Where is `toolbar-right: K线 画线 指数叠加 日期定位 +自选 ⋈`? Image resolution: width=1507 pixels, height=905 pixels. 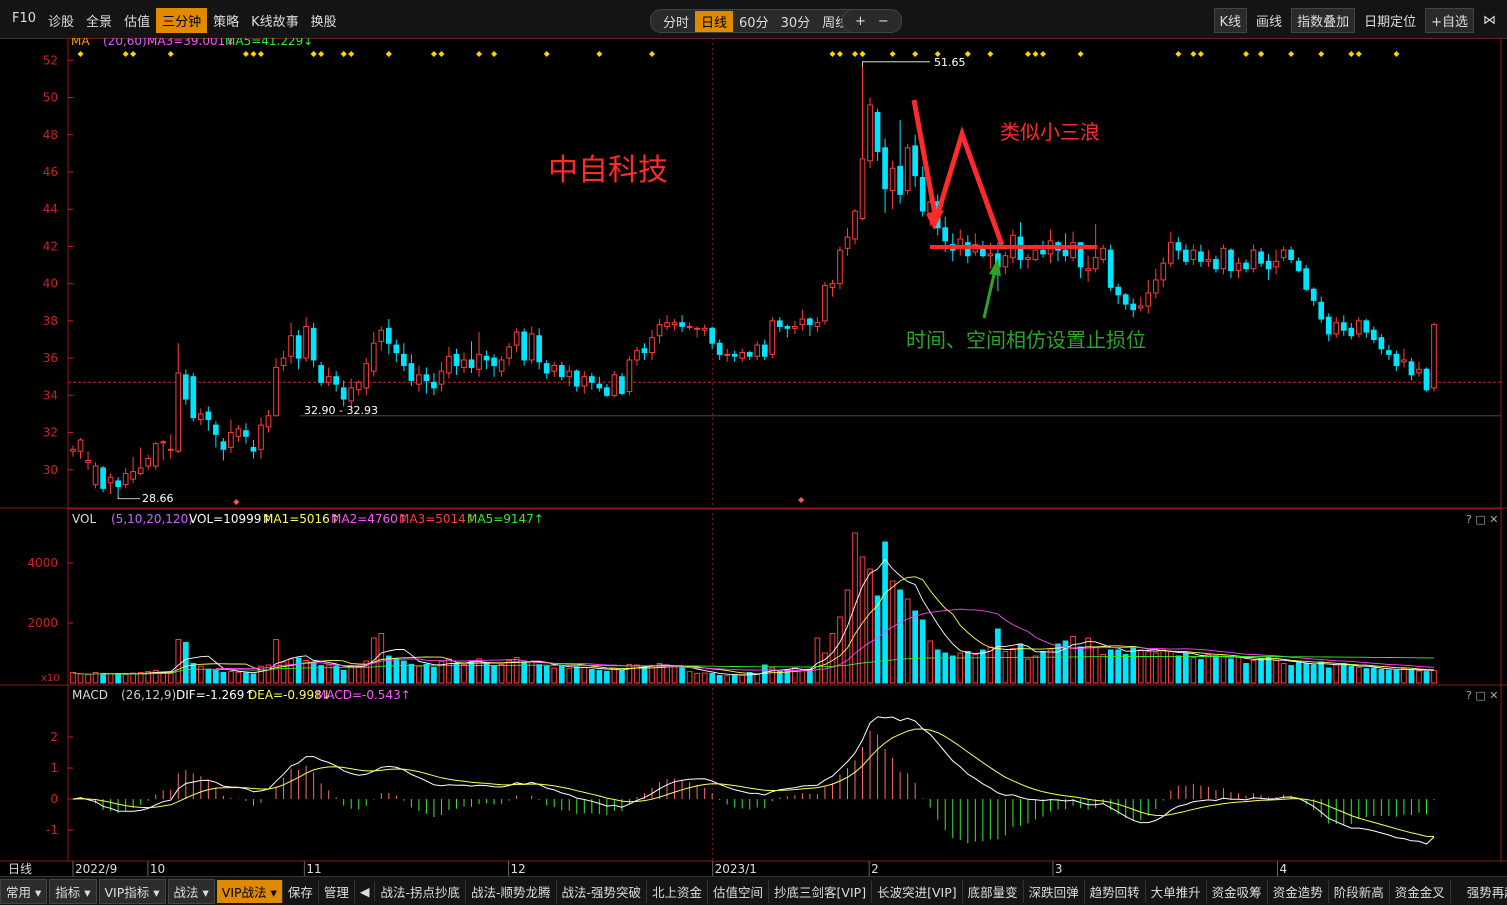 toolbar-right: K线 画线 指数叠加 日期定位 +自选 ⋈ is located at coordinates (1357, 20).